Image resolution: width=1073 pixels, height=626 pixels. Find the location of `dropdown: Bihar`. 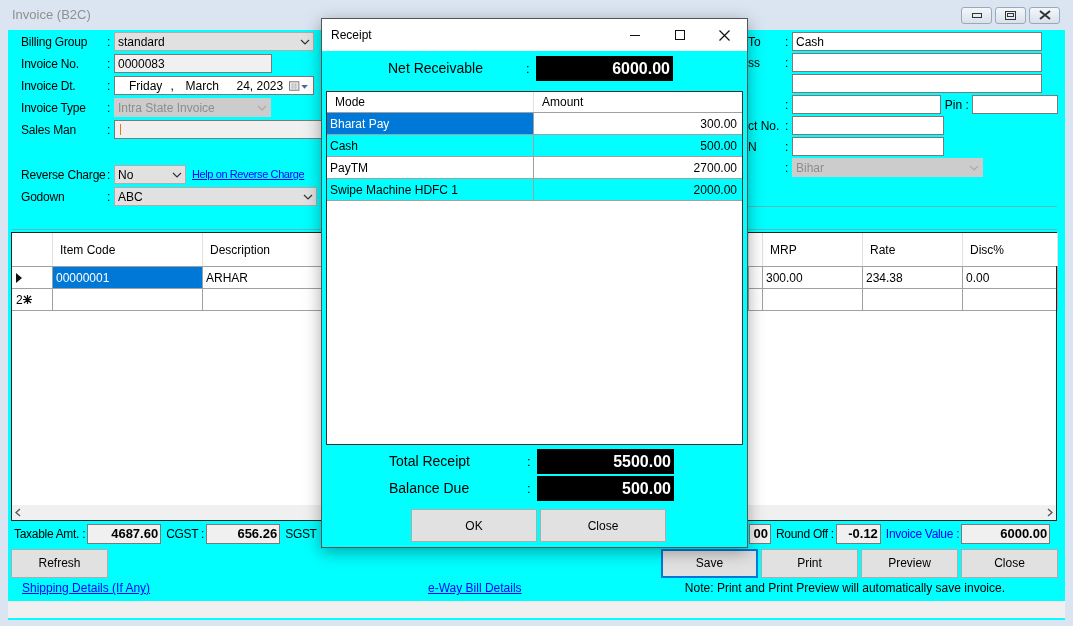

dropdown: Bihar is located at coordinates (887, 167).